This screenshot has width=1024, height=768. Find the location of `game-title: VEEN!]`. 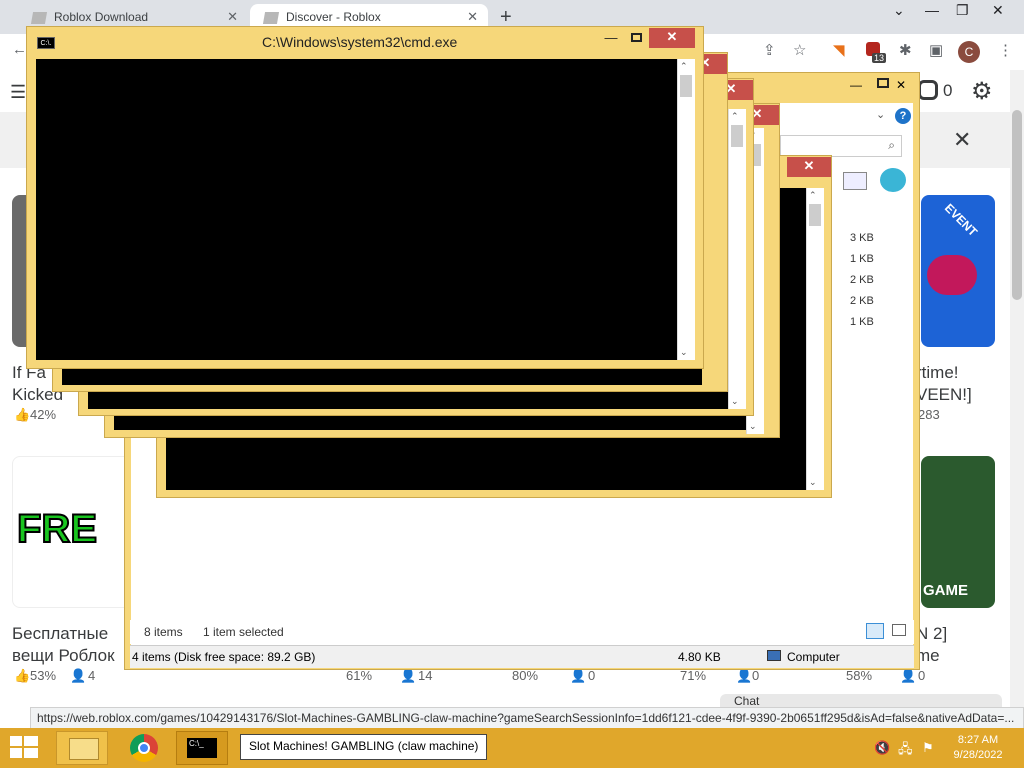

game-title: VEEN!] is located at coordinates (944, 395).